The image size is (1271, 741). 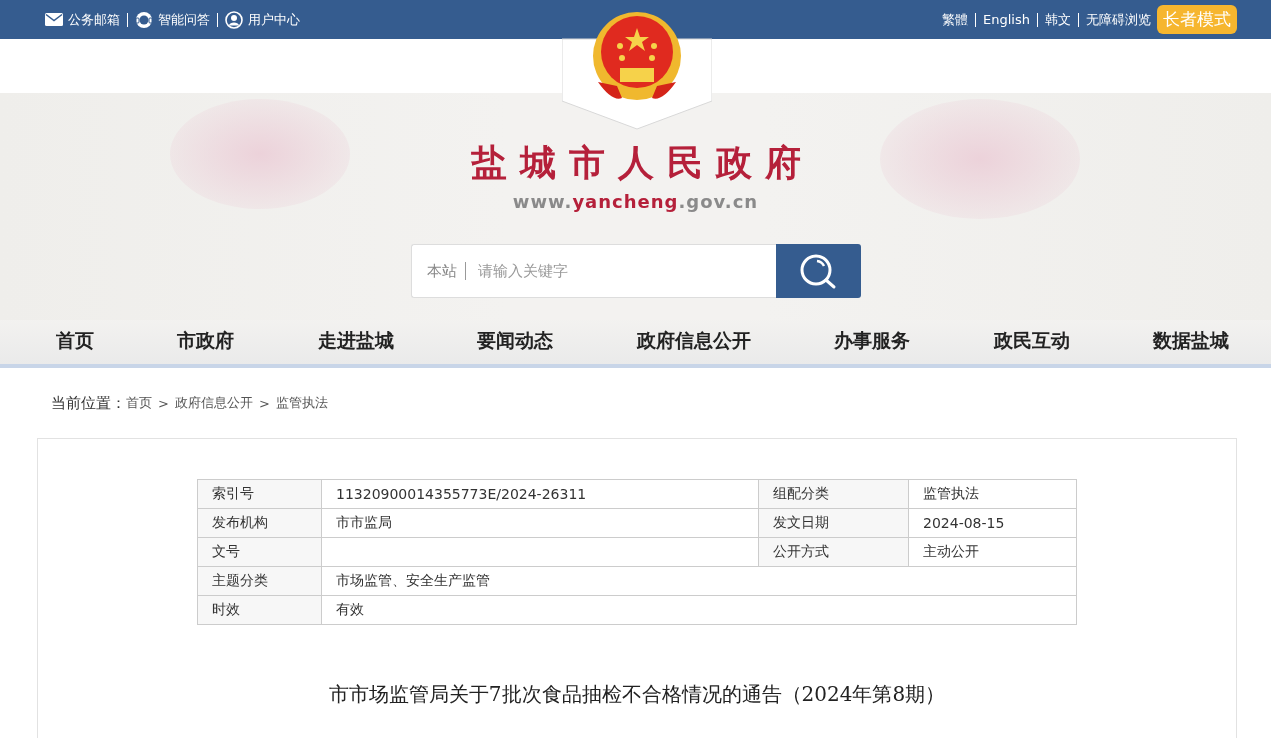 I want to click on top-link: 用户中心, so click(x=262, y=19).